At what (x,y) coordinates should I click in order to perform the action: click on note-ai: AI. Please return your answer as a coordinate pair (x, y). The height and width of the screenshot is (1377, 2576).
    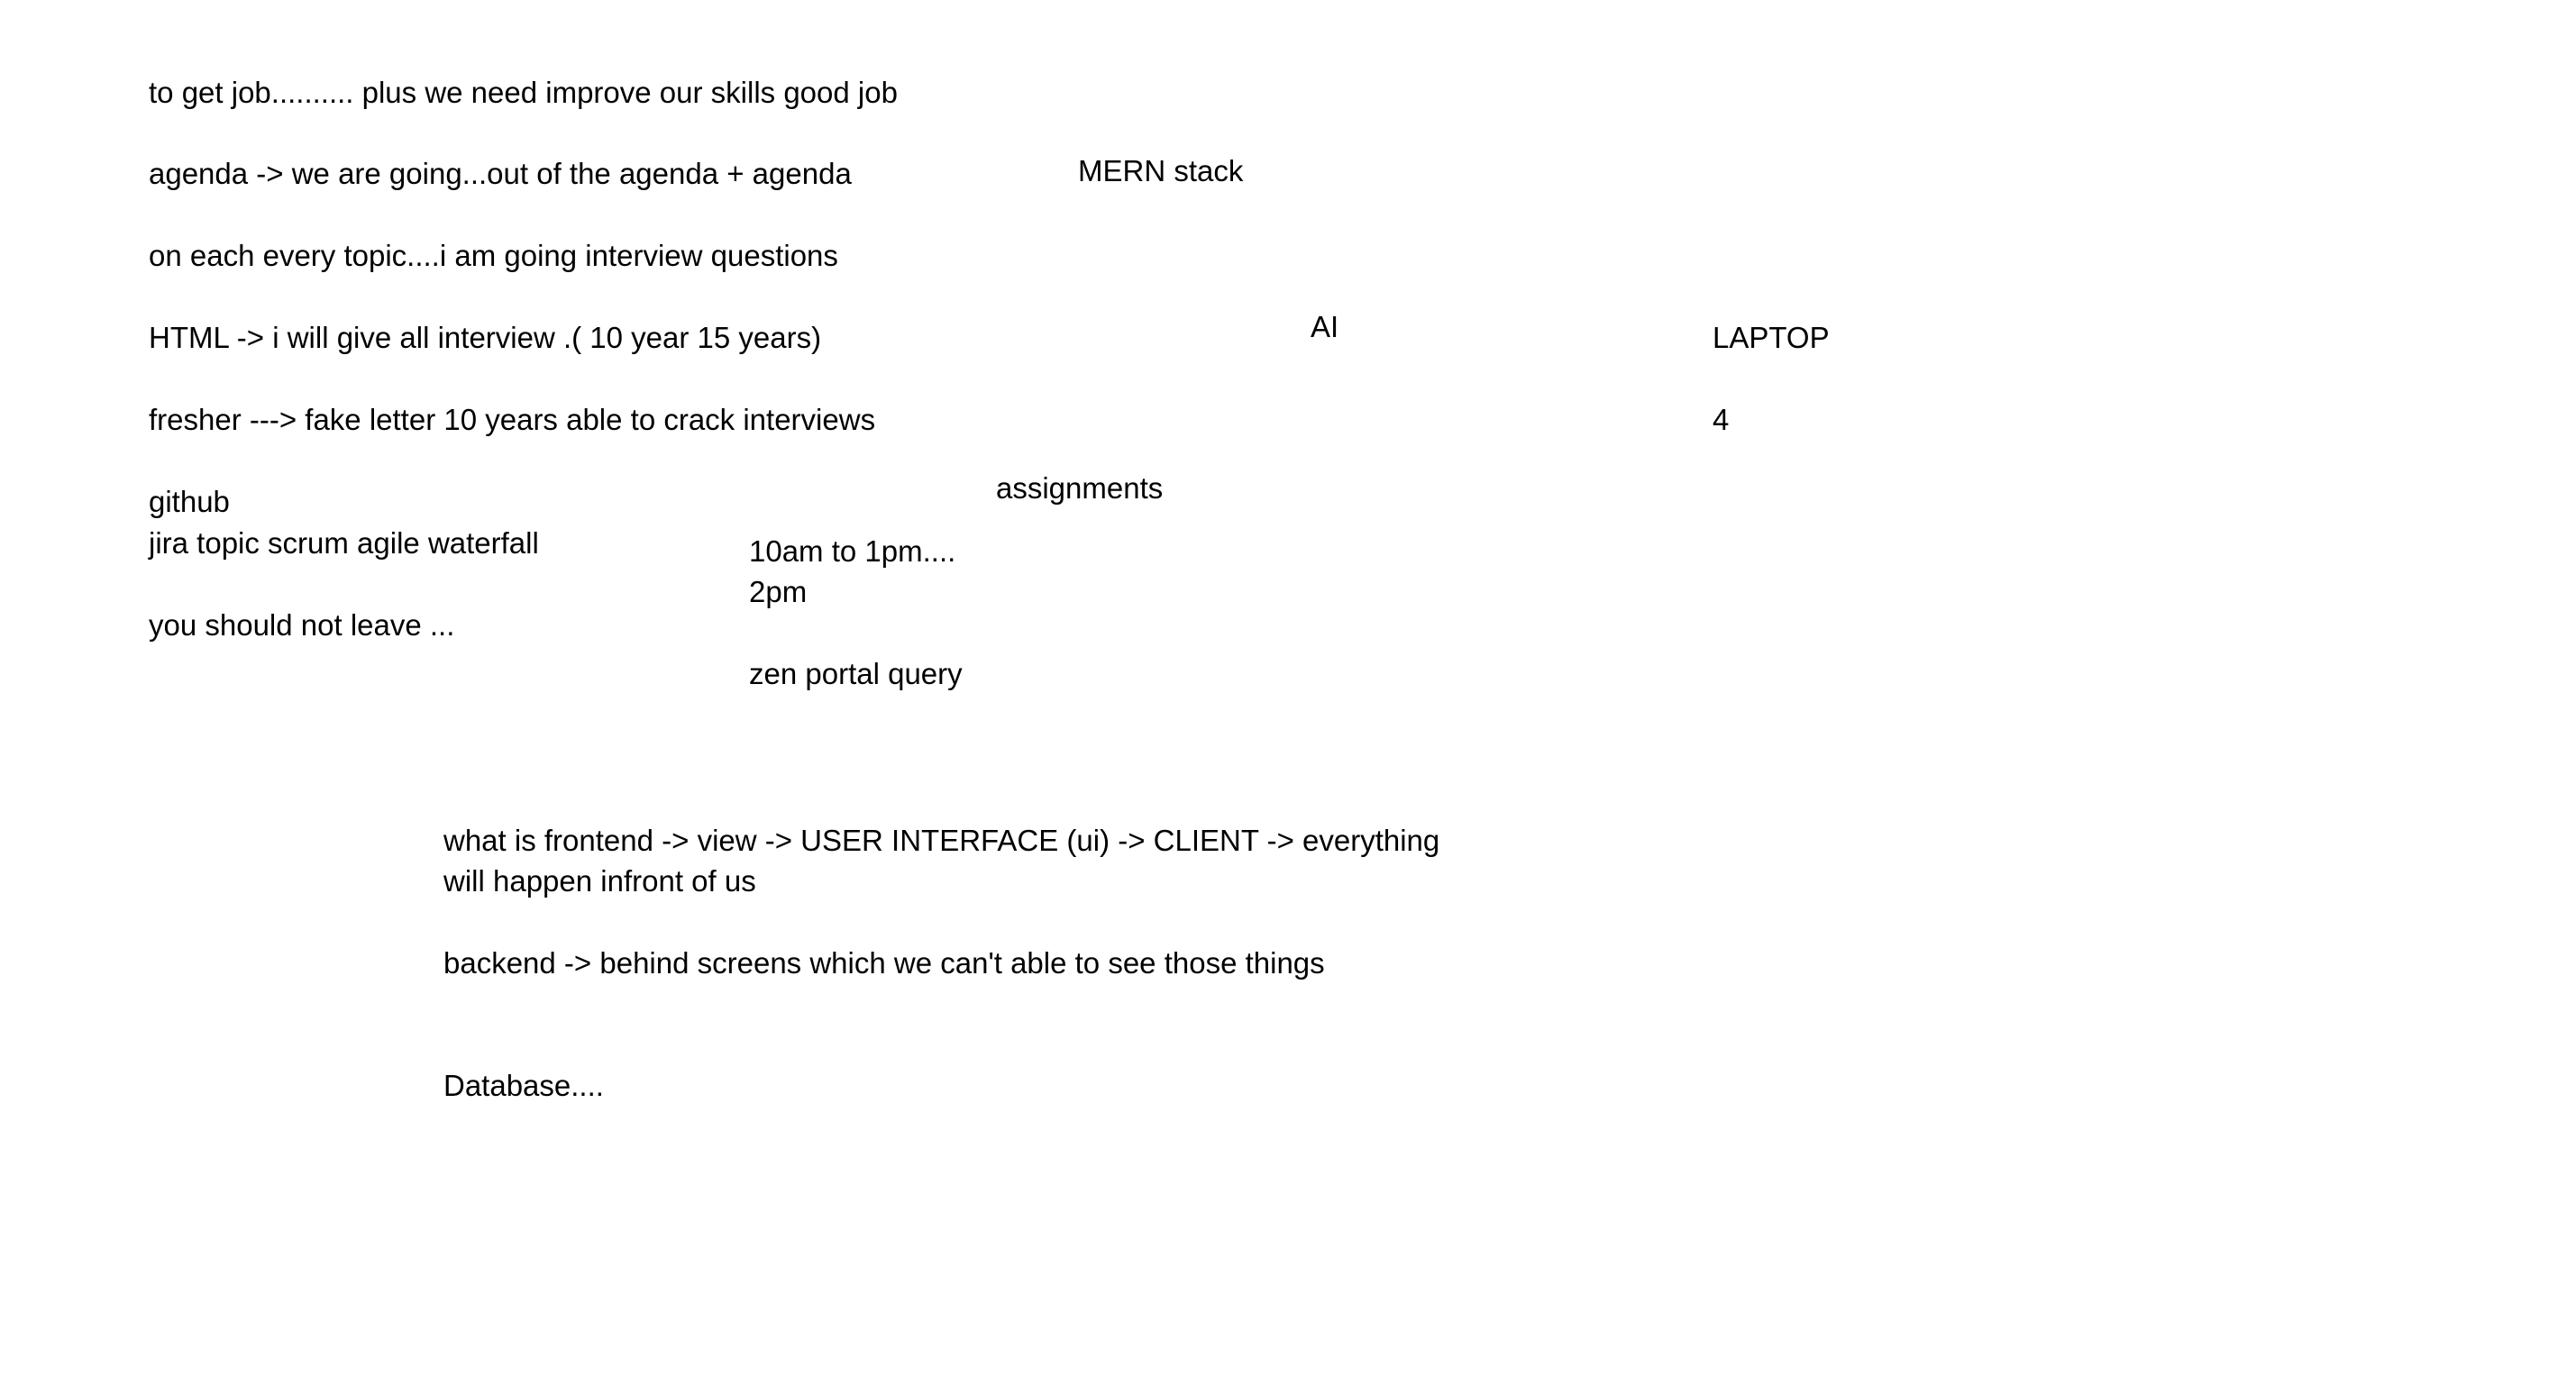
    Looking at the image, I should click on (1325, 326).